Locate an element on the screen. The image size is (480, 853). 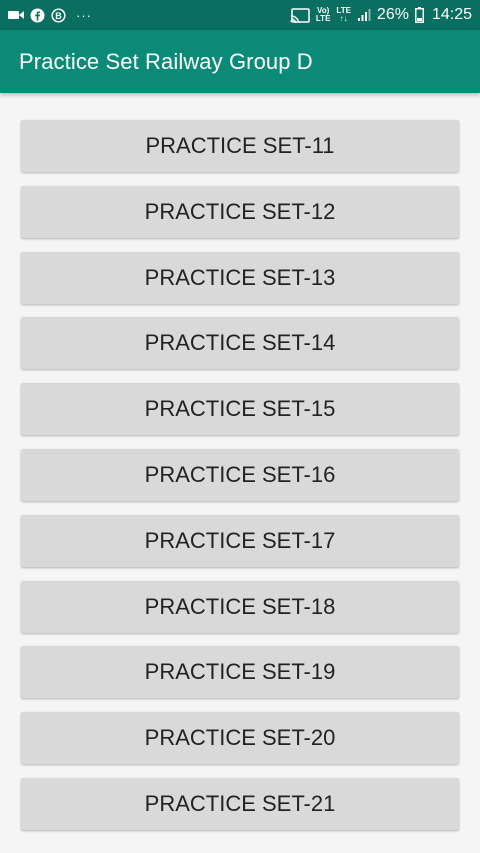
svg-text: B is located at coordinates (58, 16).